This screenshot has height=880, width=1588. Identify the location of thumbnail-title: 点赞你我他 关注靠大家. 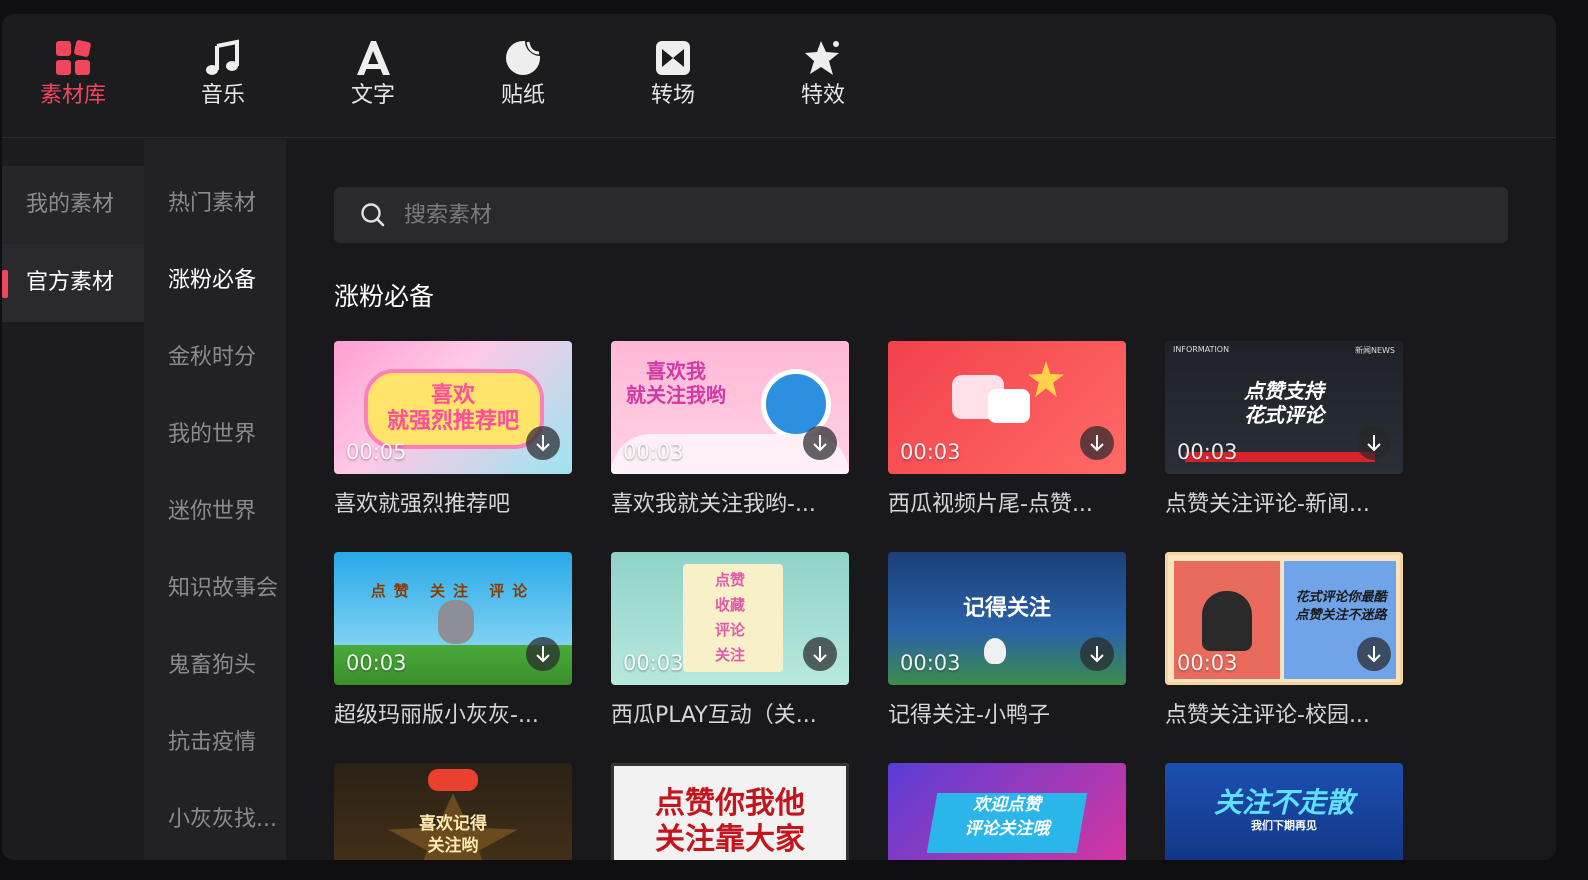
(730, 821).